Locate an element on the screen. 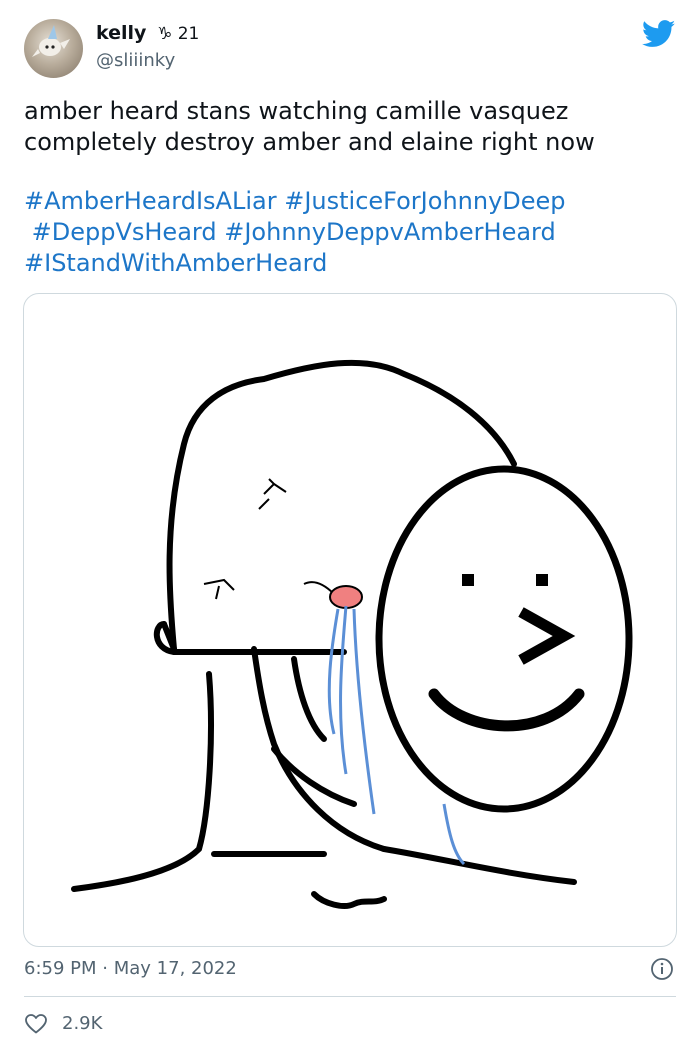  twitter-bird-icon is located at coordinates (659, 34).